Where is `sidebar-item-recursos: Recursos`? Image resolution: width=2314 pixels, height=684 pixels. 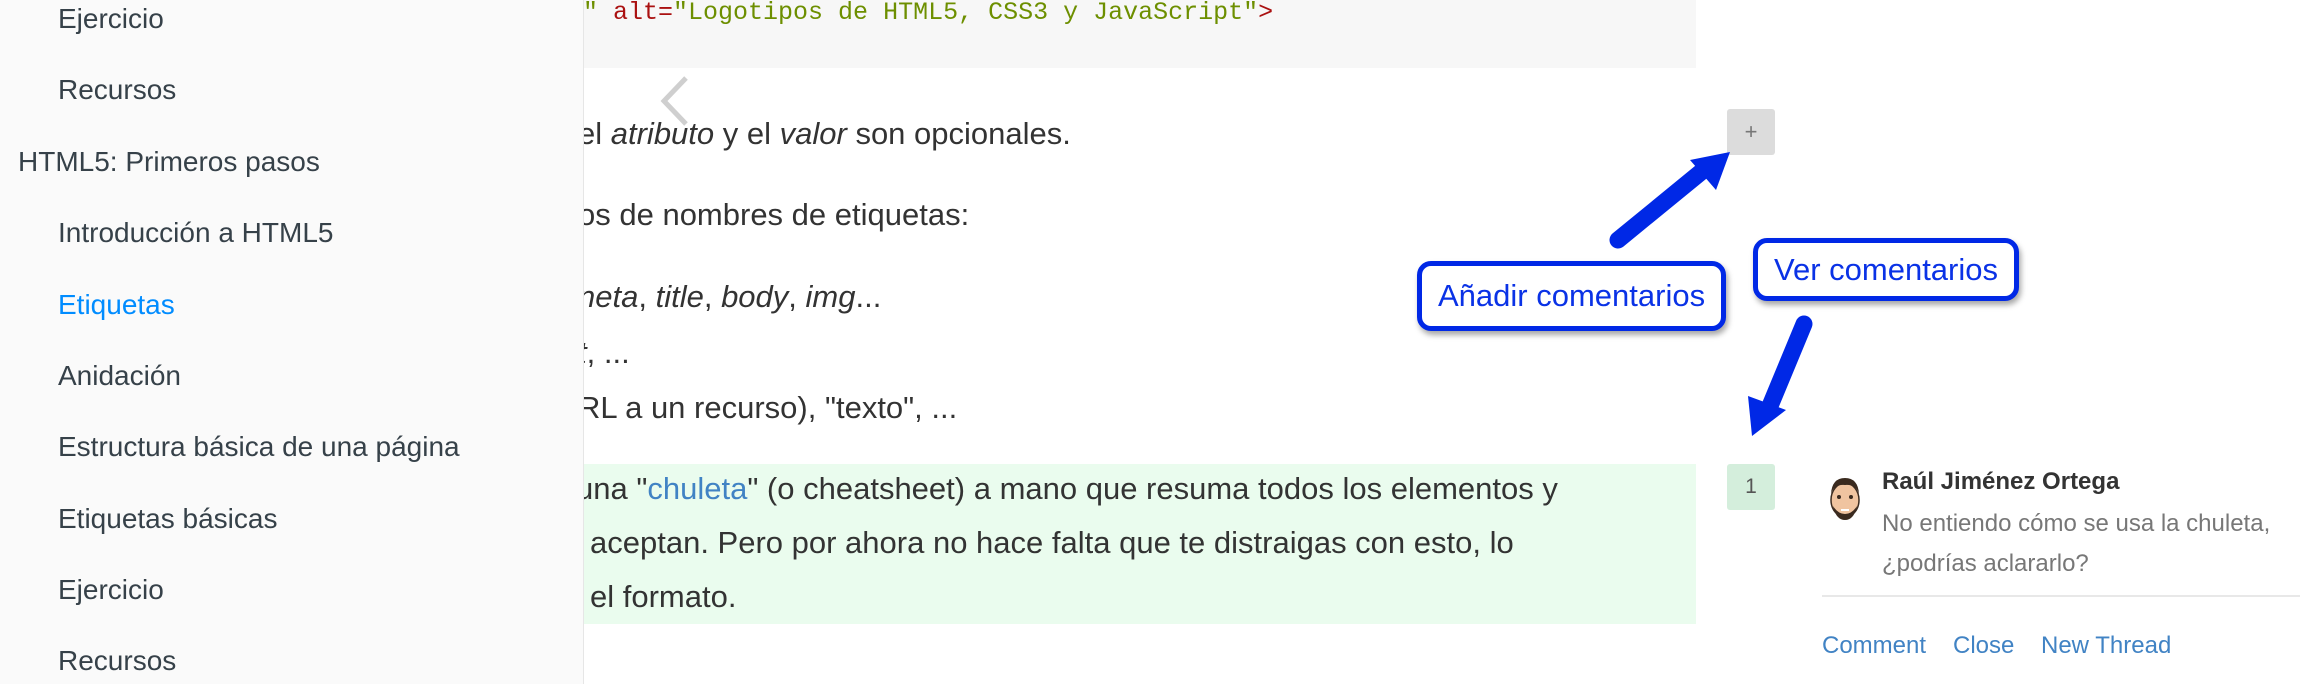 sidebar-item-recursos: Recursos is located at coordinates (117, 90).